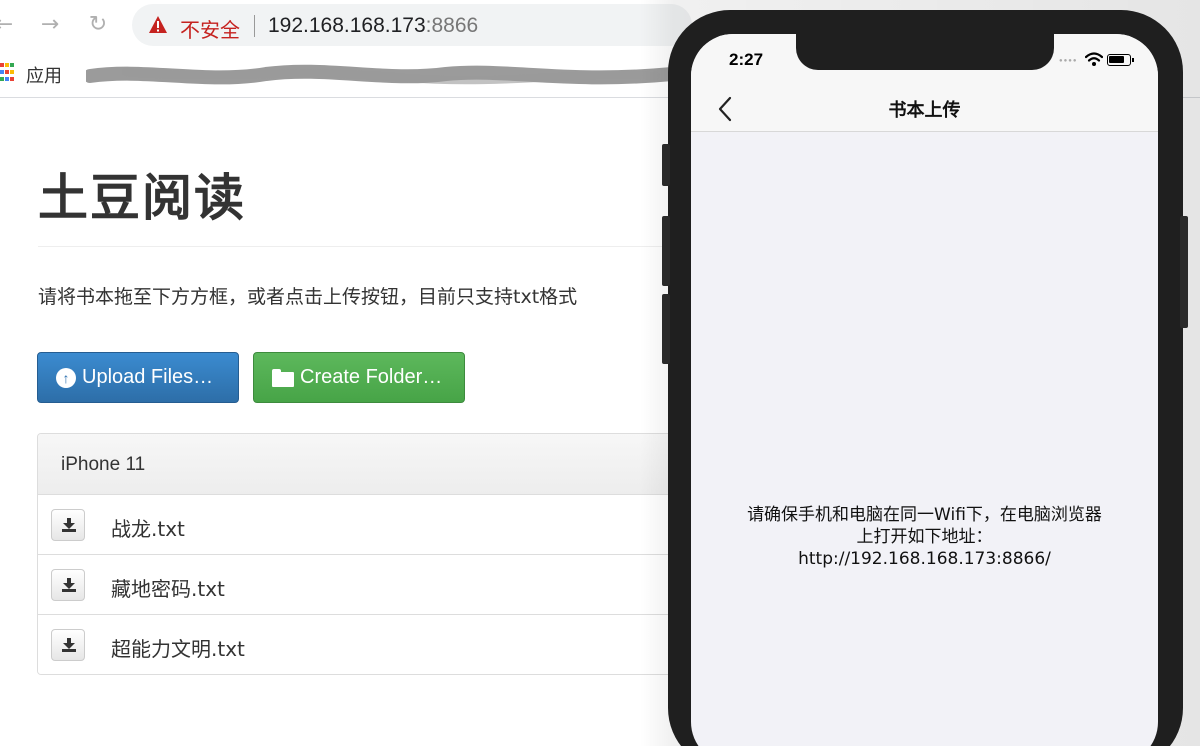  What do you see at coordinates (381, 74) in the screenshot?
I see `redacted-bookmarks` at bounding box center [381, 74].